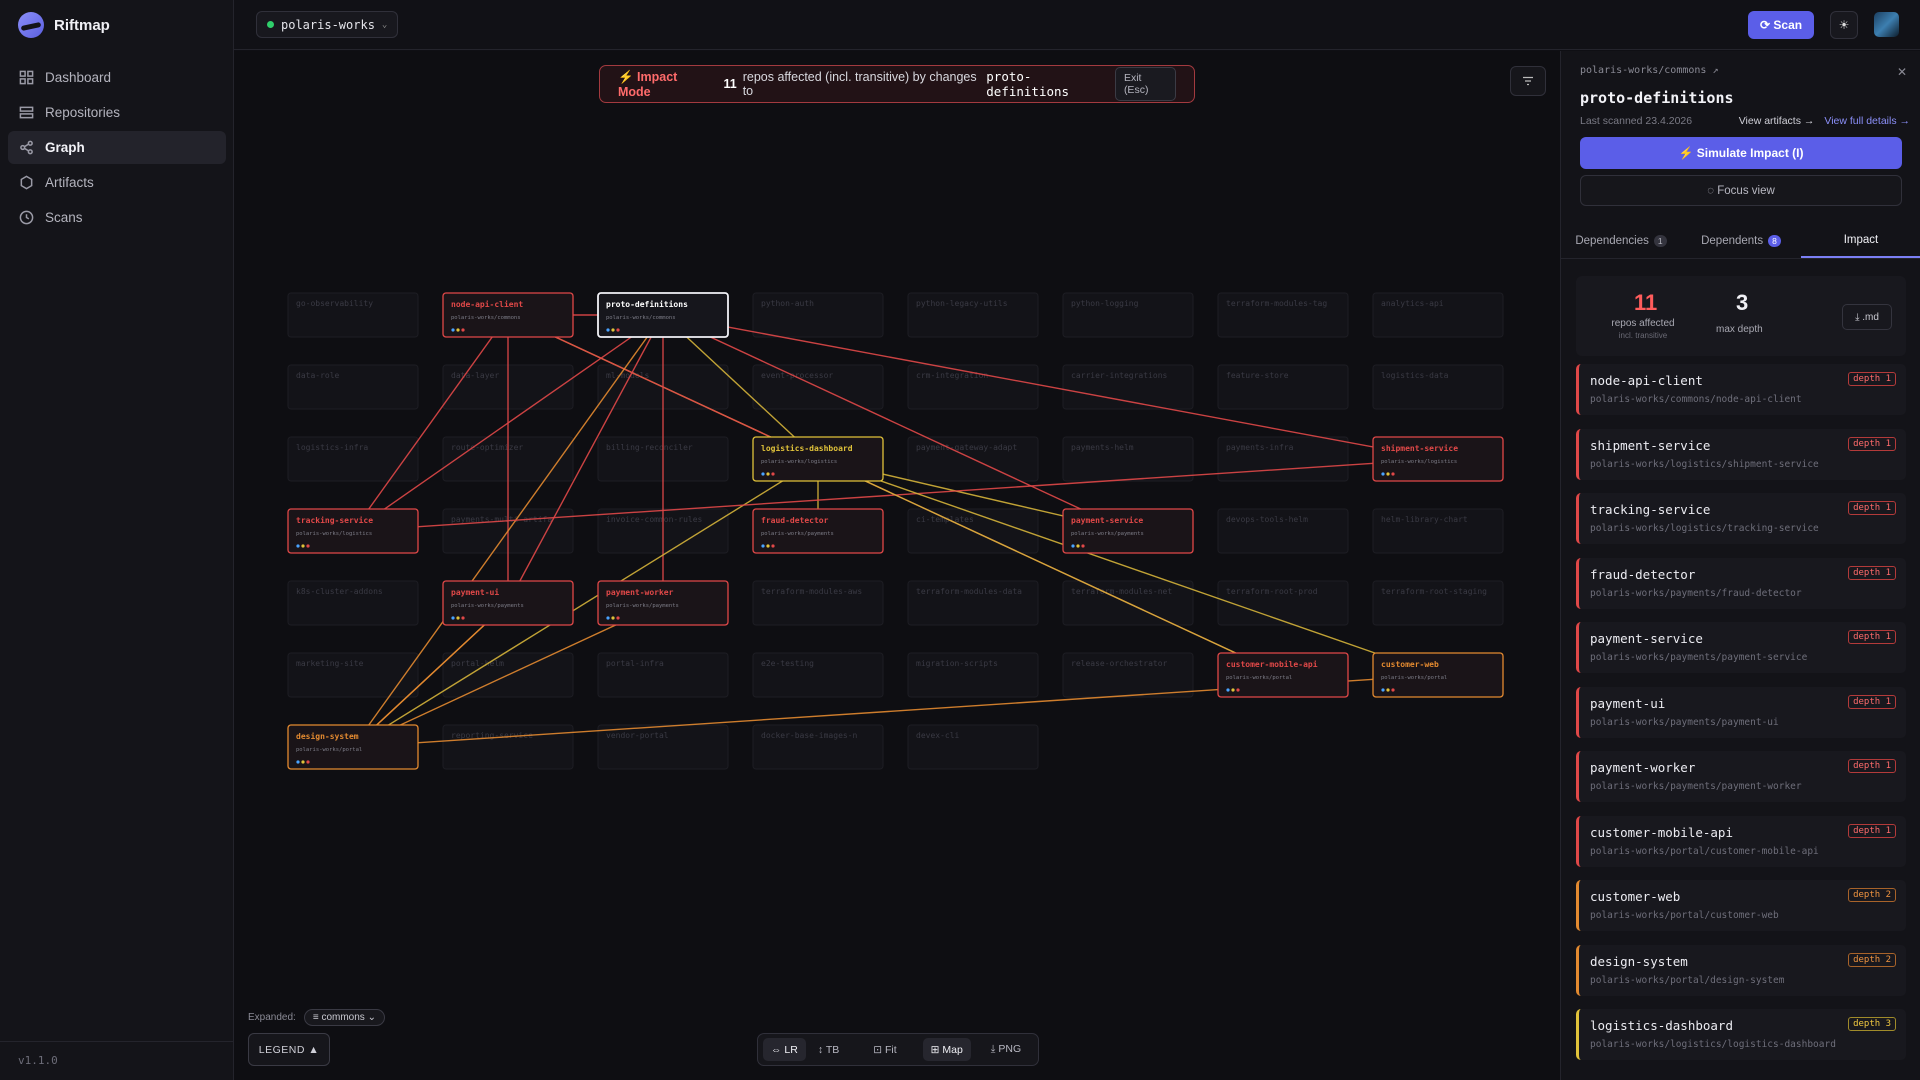  I want to click on ghost-node: migration-scripts, so click(973, 675).